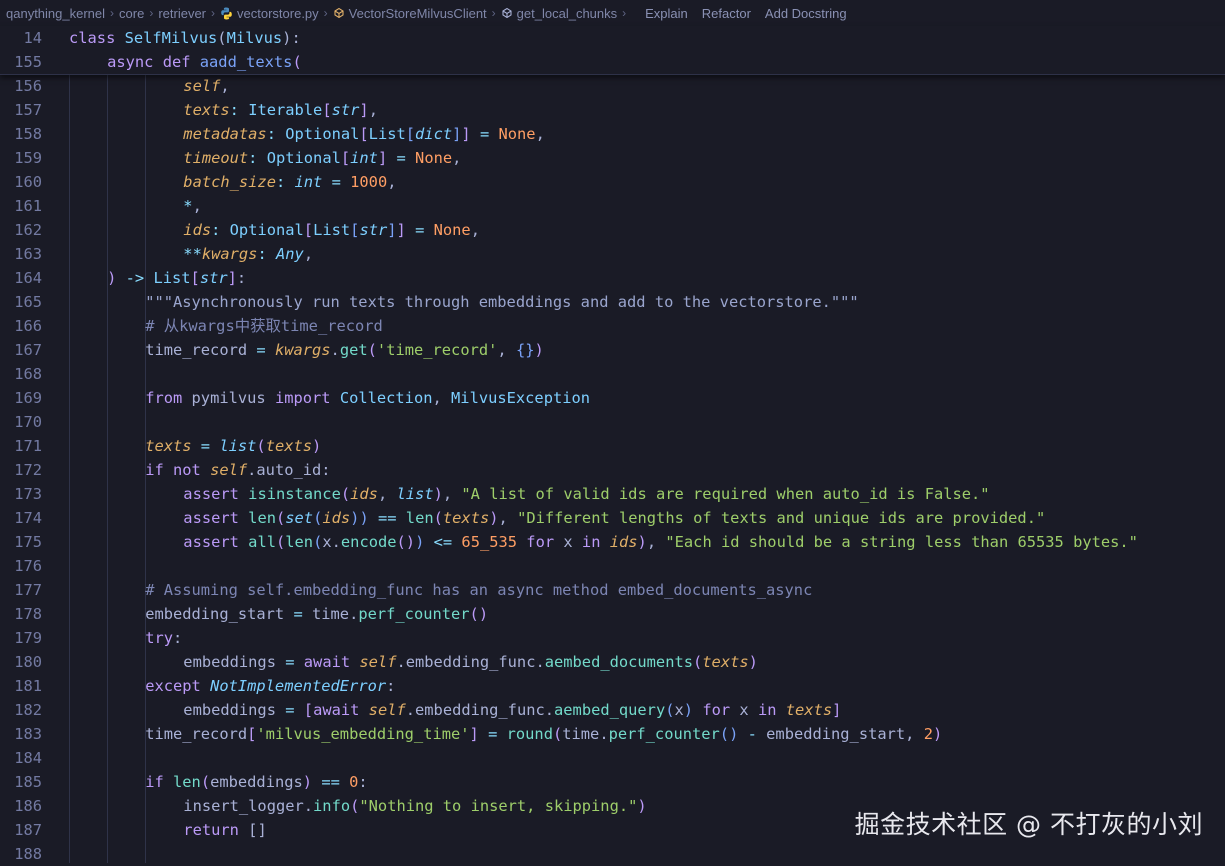 The height and width of the screenshot is (866, 1225). Describe the element at coordinates (418, 13) in the screenshot. I see `breadcrumb-item-class: VectorStoreMilvusClient` at that location.